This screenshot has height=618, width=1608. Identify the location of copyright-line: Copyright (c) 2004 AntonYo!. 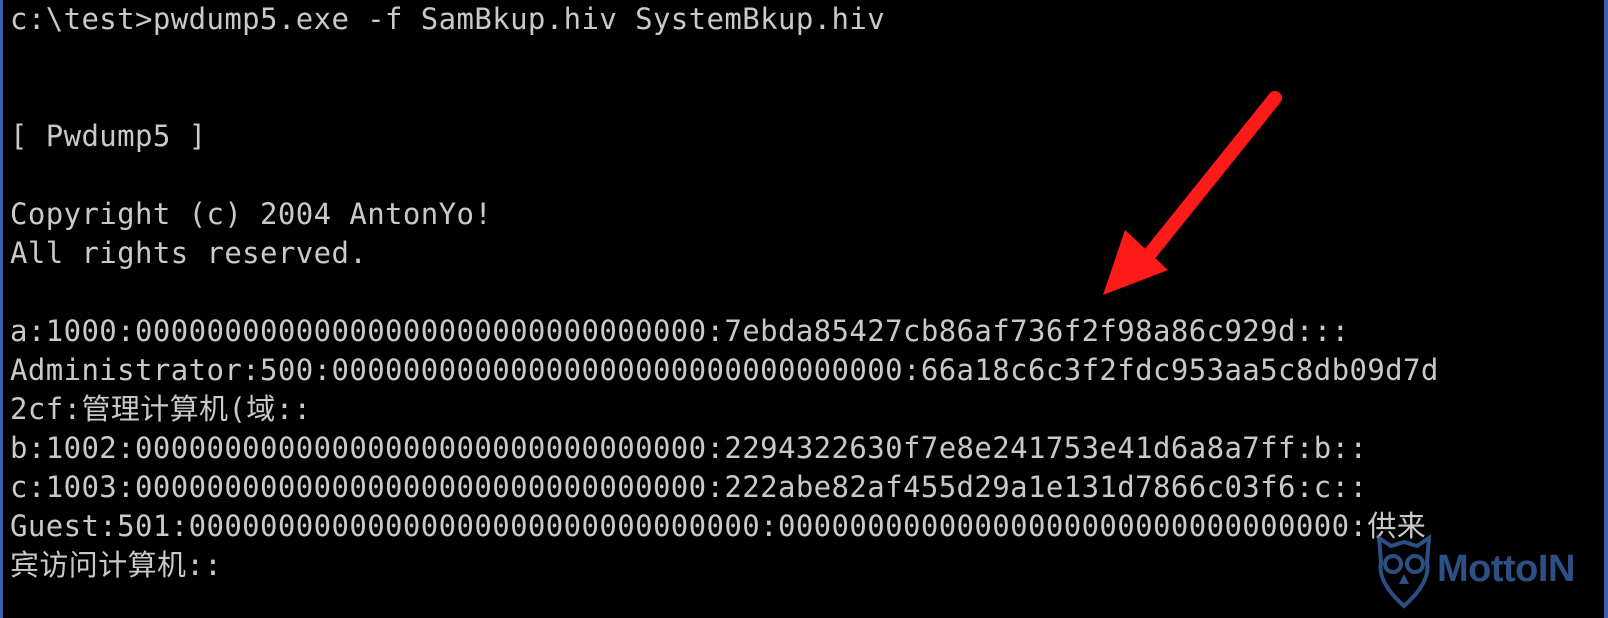
(251, 214).